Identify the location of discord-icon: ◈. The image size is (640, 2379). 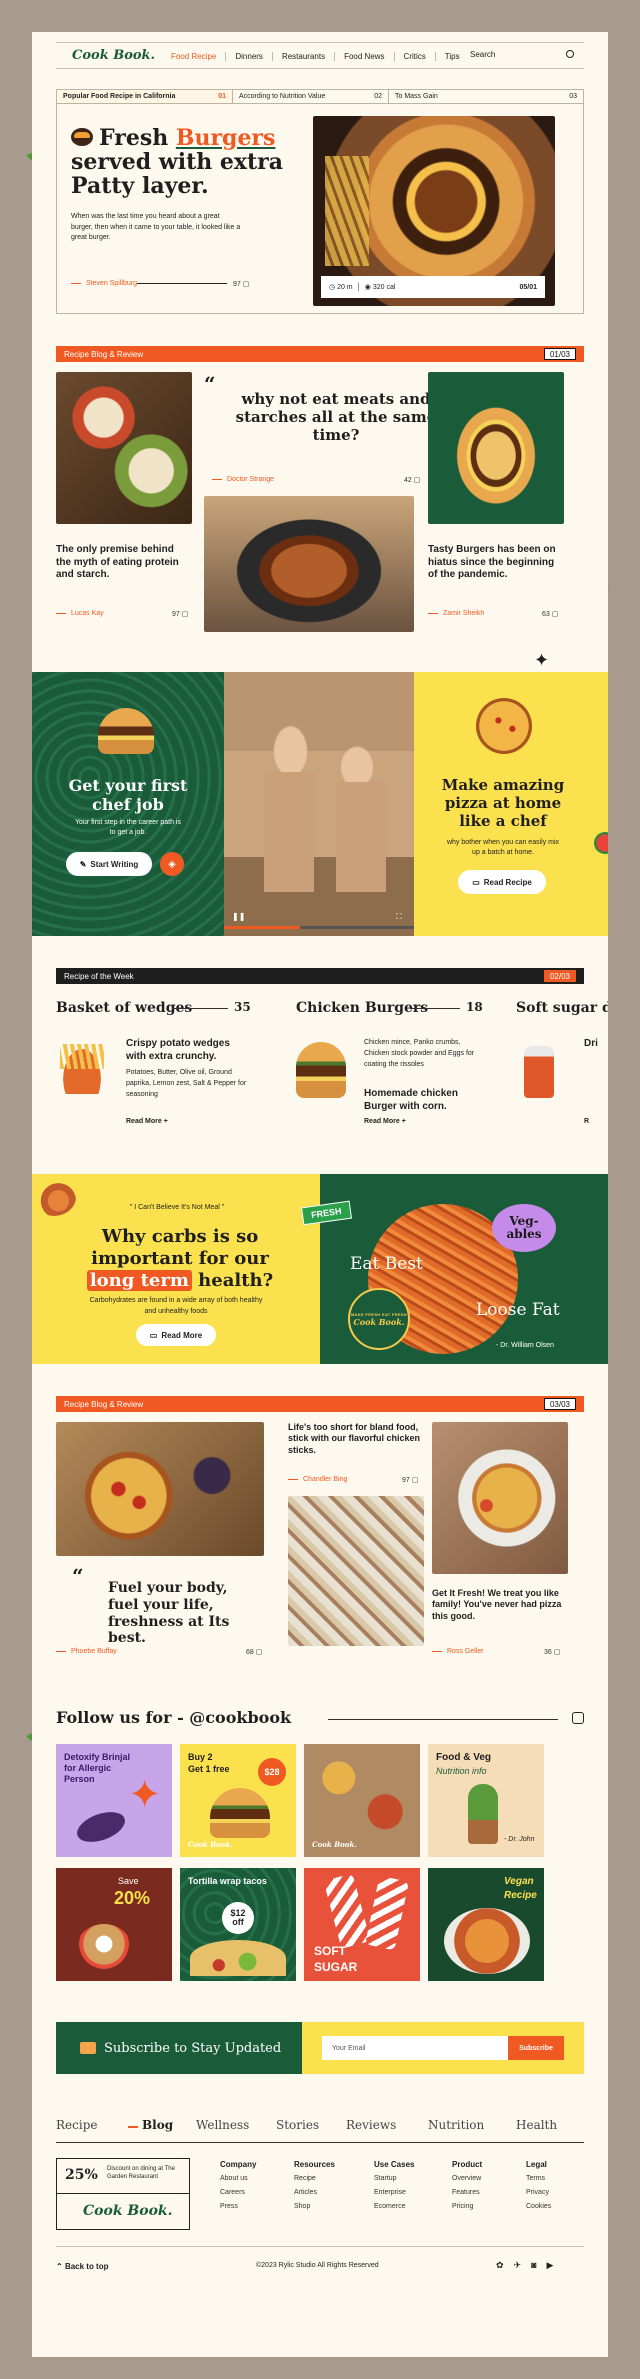
(172, 864).